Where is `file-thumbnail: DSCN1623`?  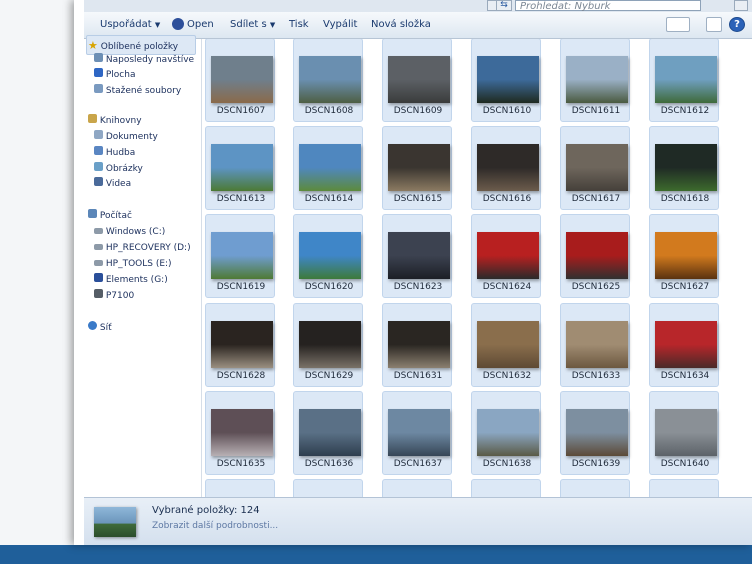
file-thumbnail: DSCN1623 is located at coordinates (417, 256).